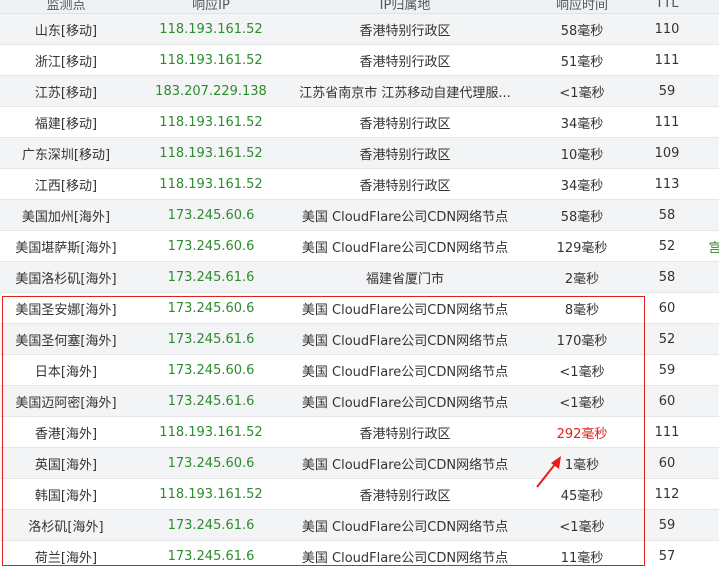 This screenshot has height=569, width=719. I want to click on header-ip: 响应IP, so click(211, 7).